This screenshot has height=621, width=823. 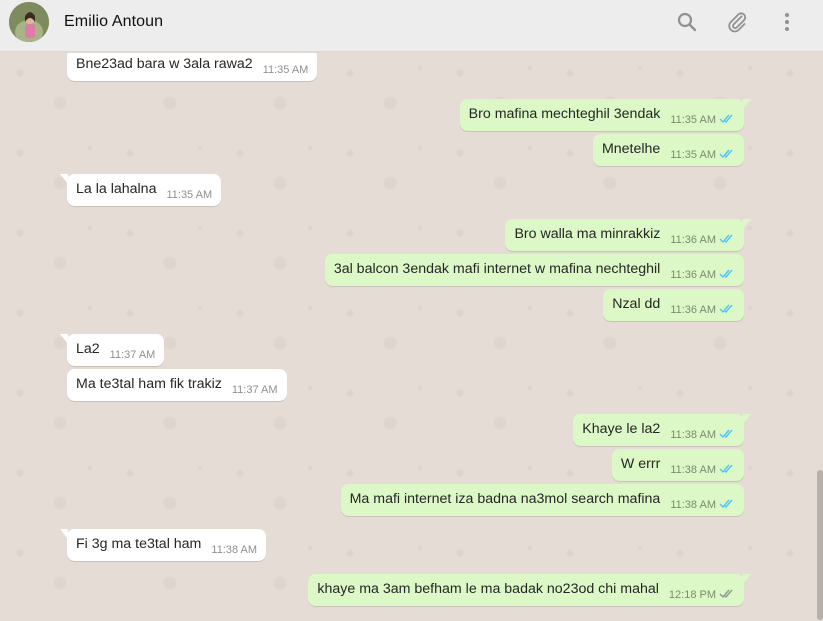 I want to click on message-text: Bro mafina mechteghil 3endak, so click(x=564, y=114).